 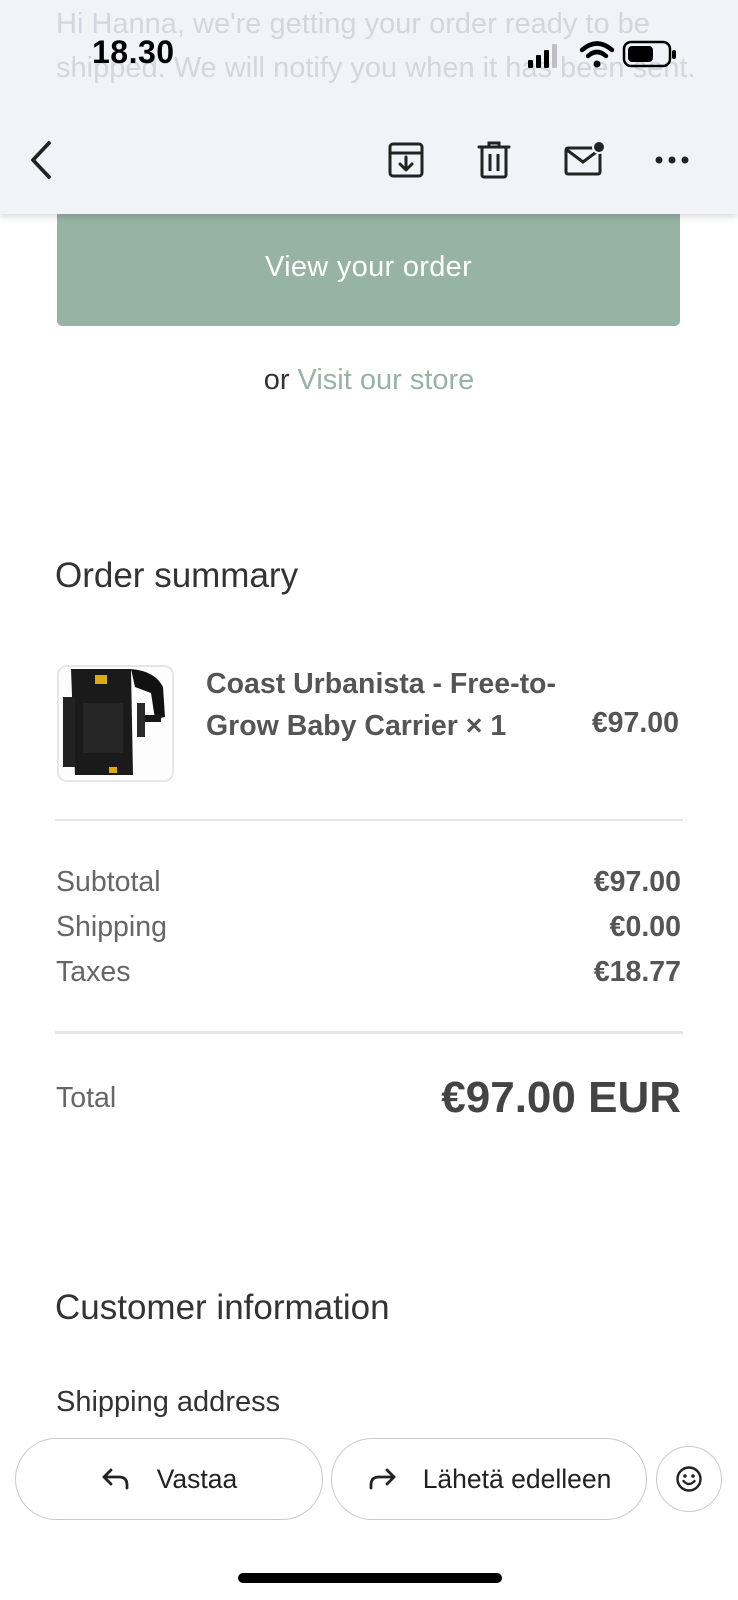 I want to click on order-summary-title: Order summary, so click(x=177, y=575).